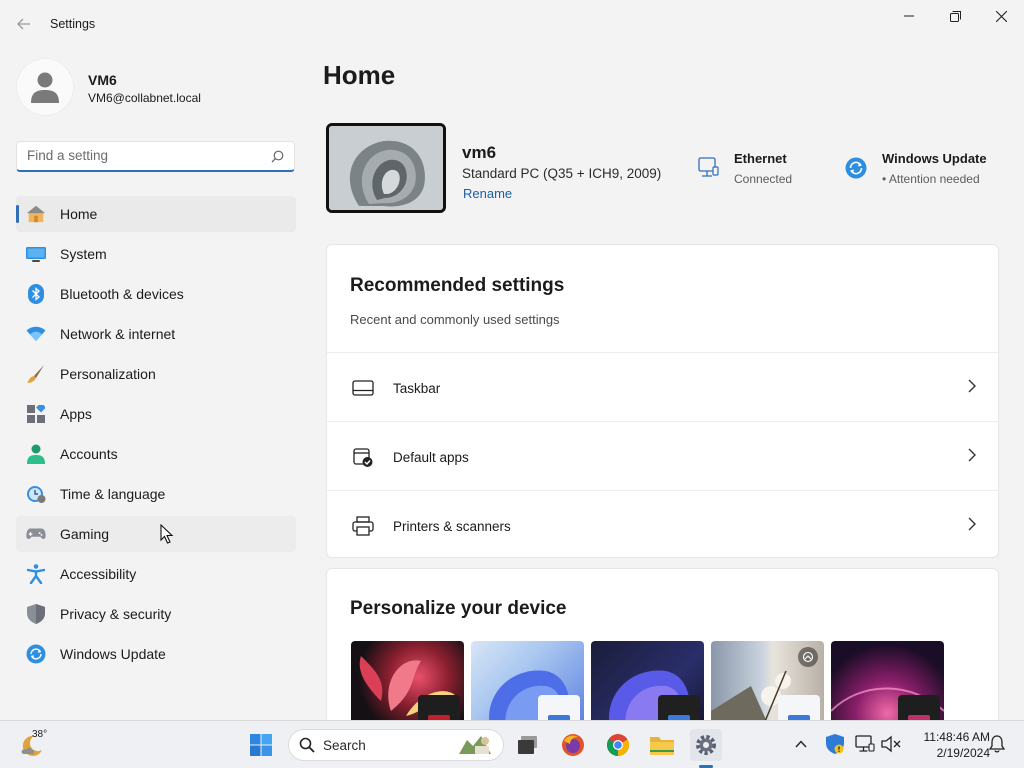 The height and width of the screenshot is (768, 1024). I want to click on profile-name: VM6, so click(102, 80).